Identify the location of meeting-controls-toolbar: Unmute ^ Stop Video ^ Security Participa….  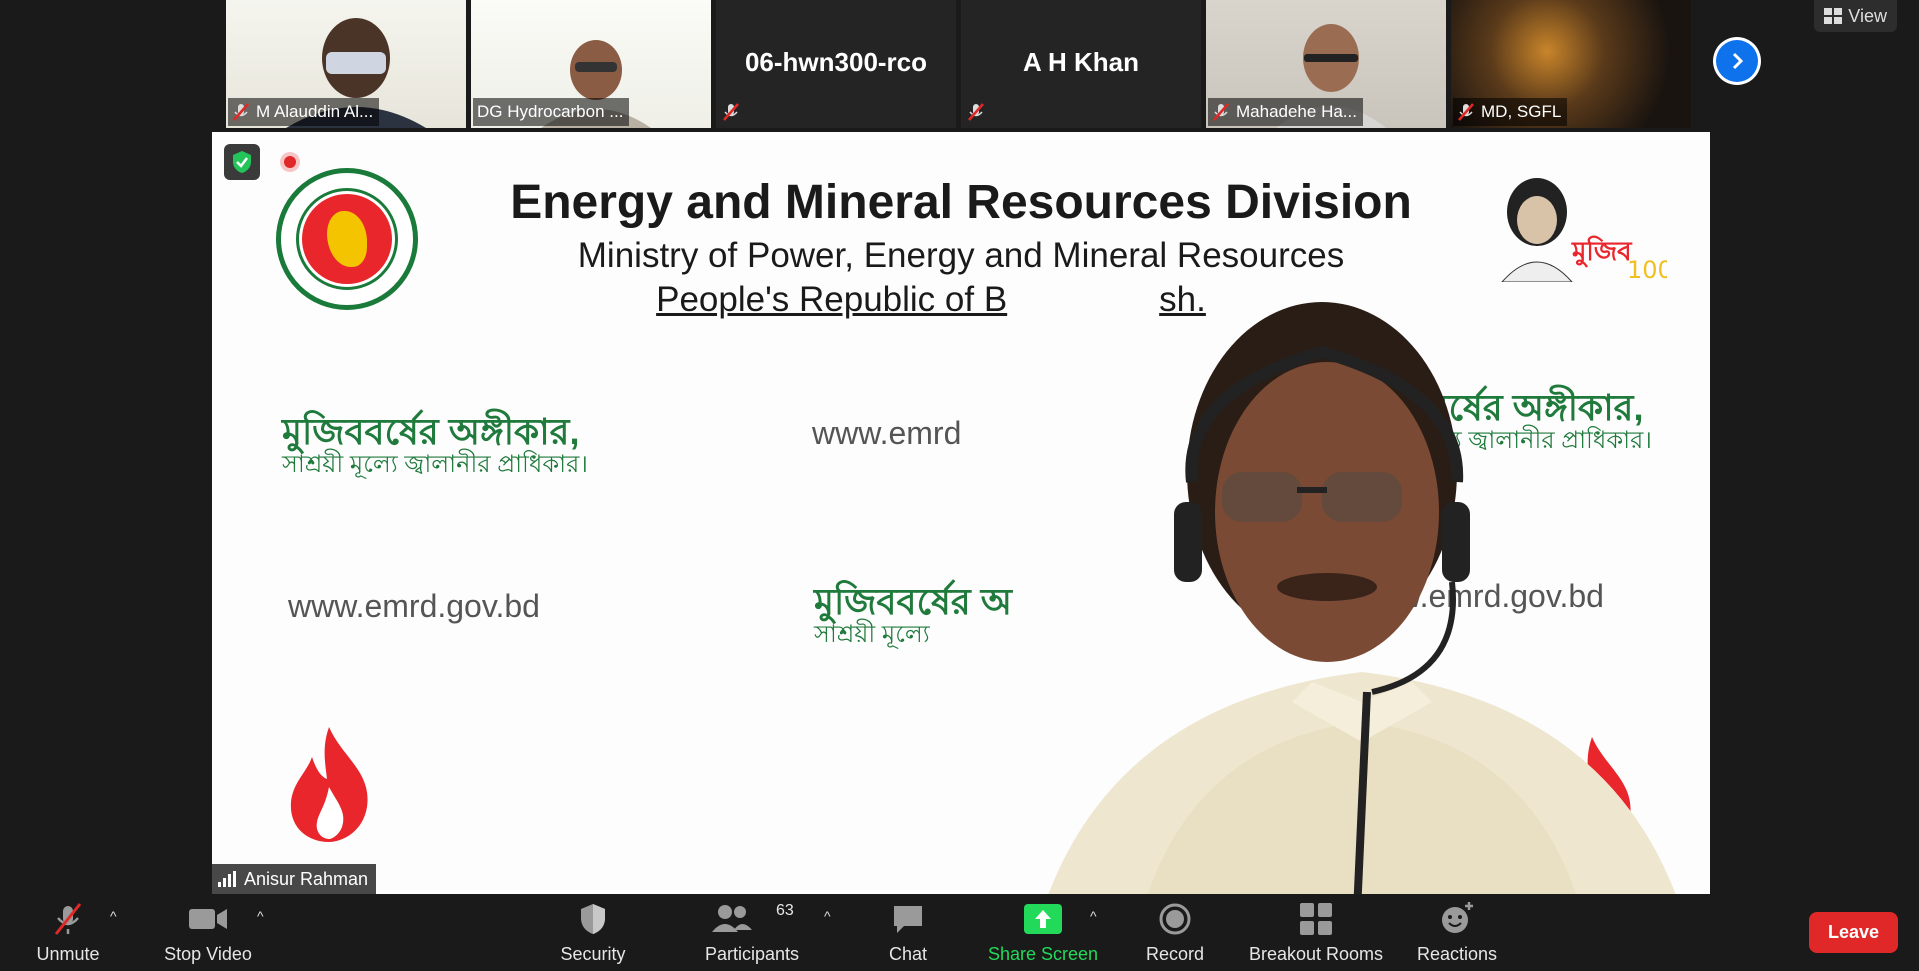
(959, 932).